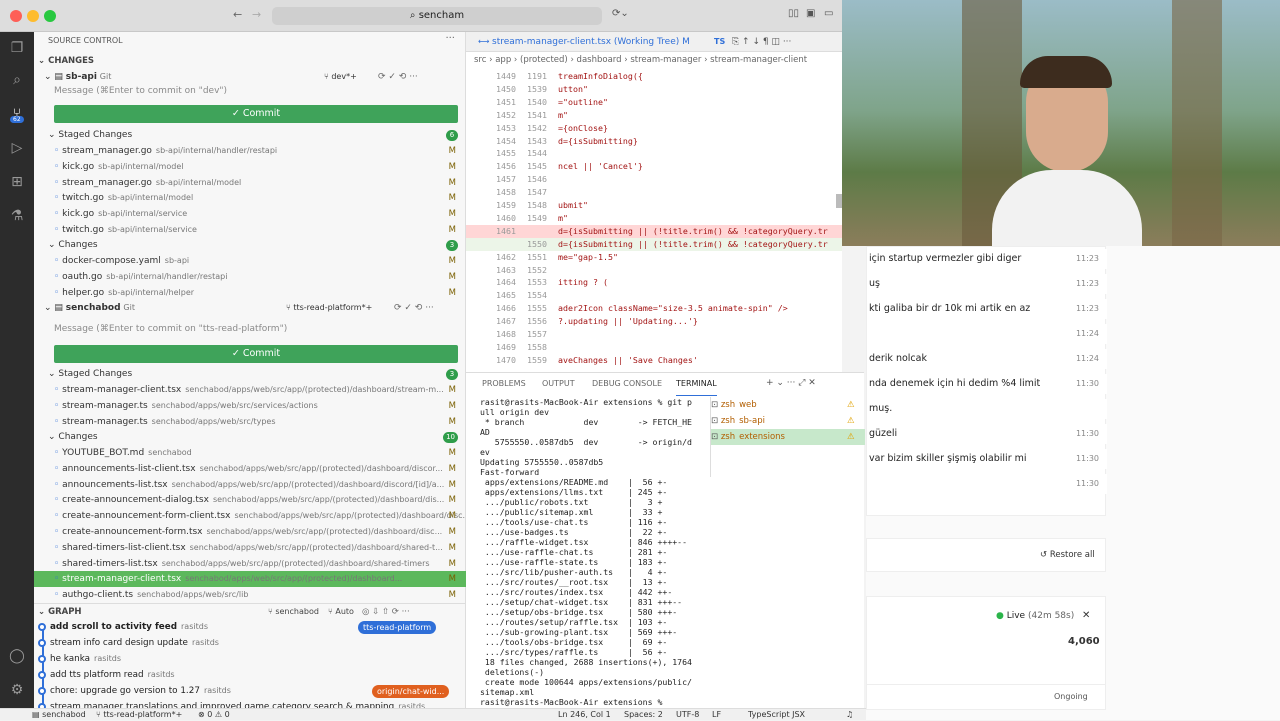 The height and width of the screenshot is (721, 1280). I want to click on panel-tab: OUTPUT, so click(558, 384).